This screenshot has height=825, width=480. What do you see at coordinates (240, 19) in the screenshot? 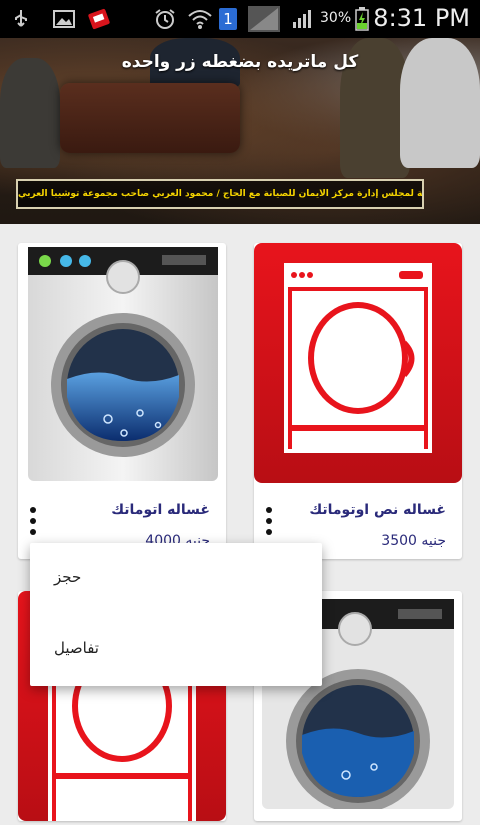
I see `status-bar: 1 30% 8:31 PM` at bounding box center [240, 19].